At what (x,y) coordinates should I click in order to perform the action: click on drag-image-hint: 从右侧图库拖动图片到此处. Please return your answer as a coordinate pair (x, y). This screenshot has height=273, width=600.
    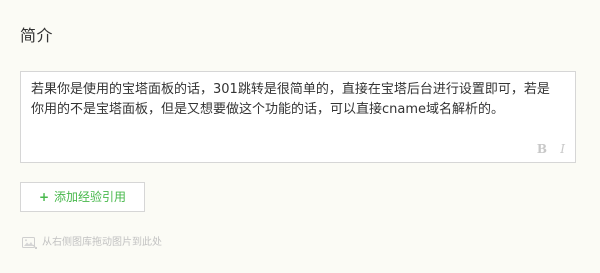
    Looking at the image, I should click on (92, 243).